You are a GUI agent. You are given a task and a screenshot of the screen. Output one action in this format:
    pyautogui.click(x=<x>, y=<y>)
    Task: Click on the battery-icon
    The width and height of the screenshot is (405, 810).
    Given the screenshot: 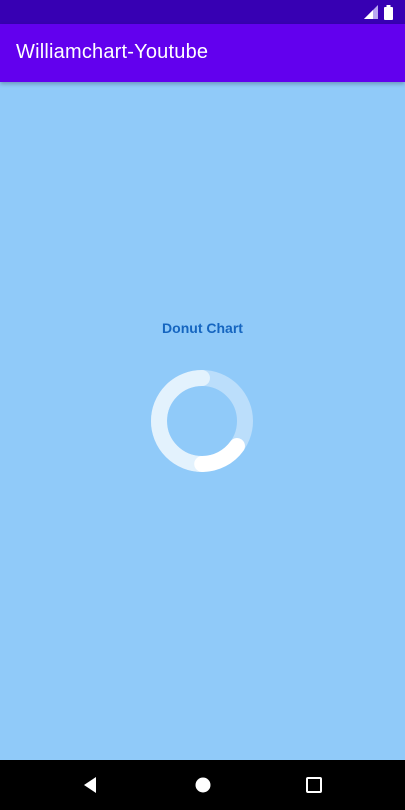 What is the action you would take?
    pyautogui.click(x=388, y=12)
    